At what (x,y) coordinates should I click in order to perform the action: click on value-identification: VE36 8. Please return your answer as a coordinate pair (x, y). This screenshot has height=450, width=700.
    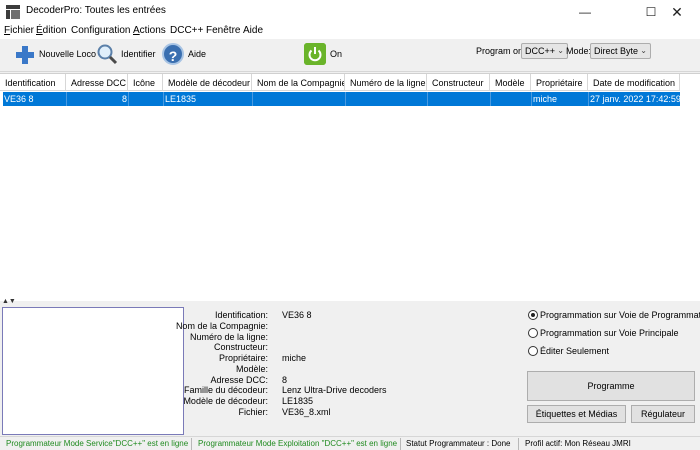
    Looking at the image, I should click on (297, 315).